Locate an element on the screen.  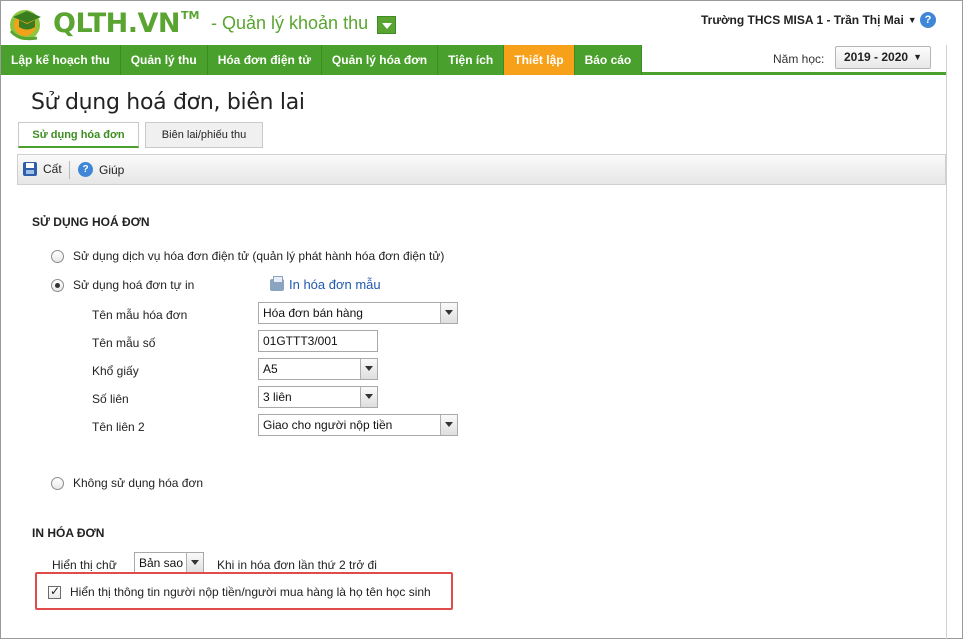
show-text-value: Bản sao is located at coordinates (161, 563).